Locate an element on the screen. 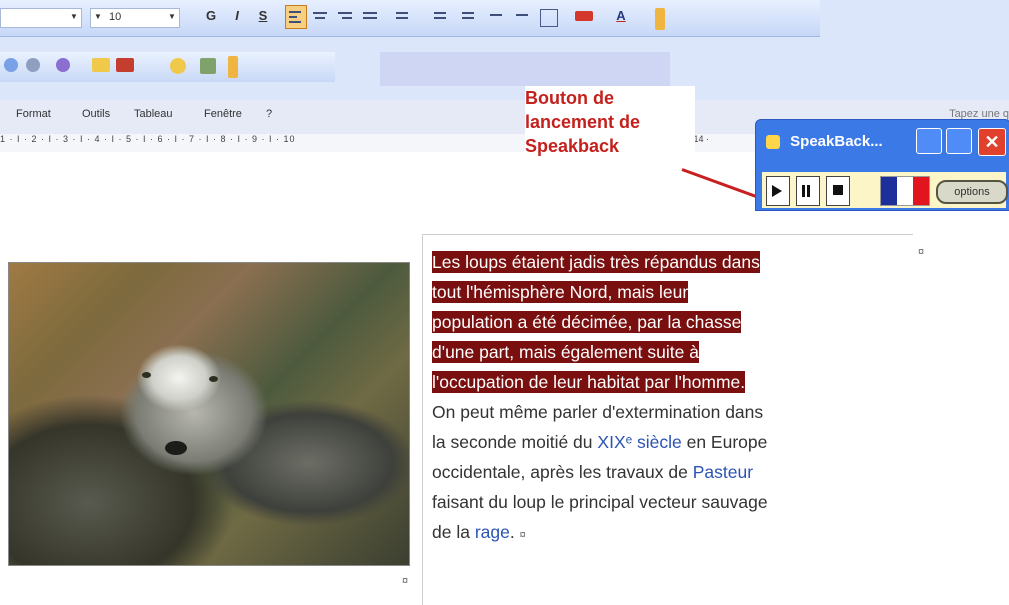  font-size-dropdown: ▼ 10 ▼ is located at coordinates (135, 18).